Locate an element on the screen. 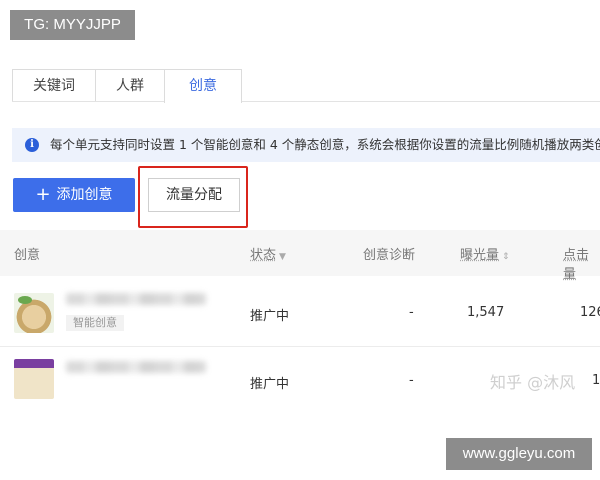 This screenshot has height=480, width=600. info-icon: i is located at coordinates (32, 145).